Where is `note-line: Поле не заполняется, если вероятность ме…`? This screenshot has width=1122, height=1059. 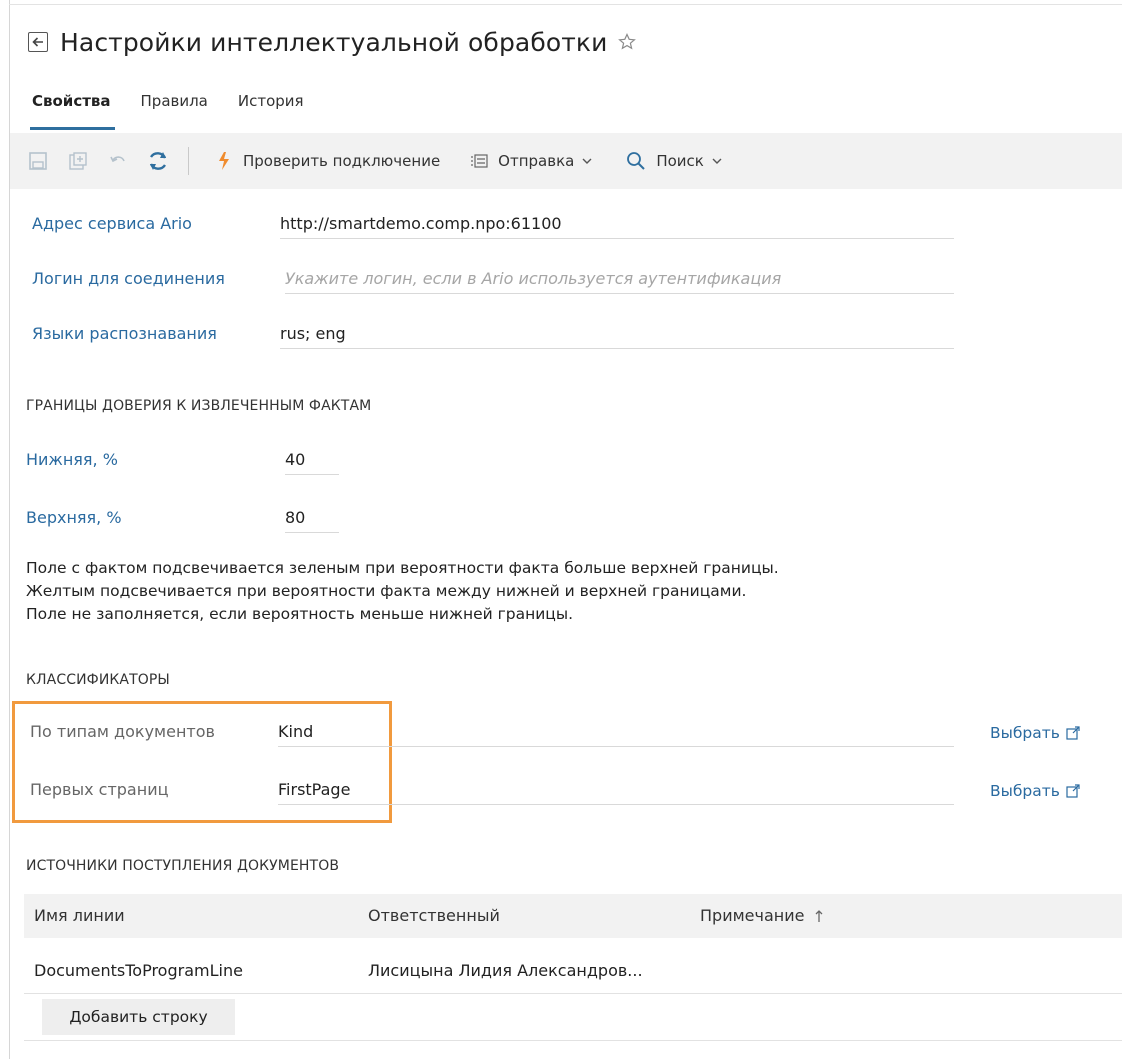
note-line: Поле не заполняется, если вероятность ме… is located at coordinates (300, 614).